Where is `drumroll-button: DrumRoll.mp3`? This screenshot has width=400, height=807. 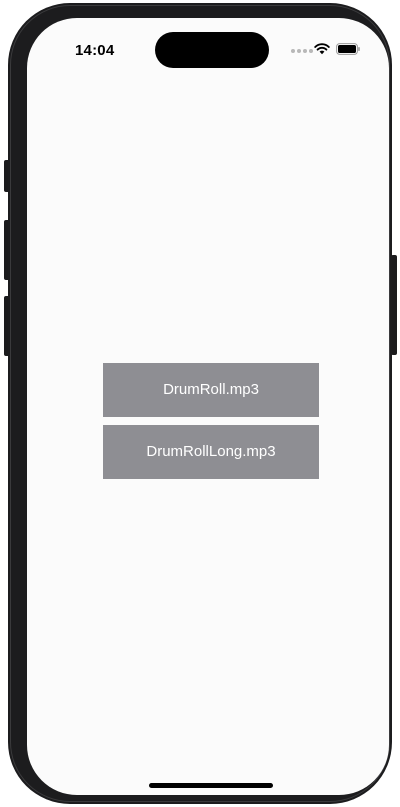
drumroll-button: DrumRoll.mp3 is located at coordinates (211, 390).